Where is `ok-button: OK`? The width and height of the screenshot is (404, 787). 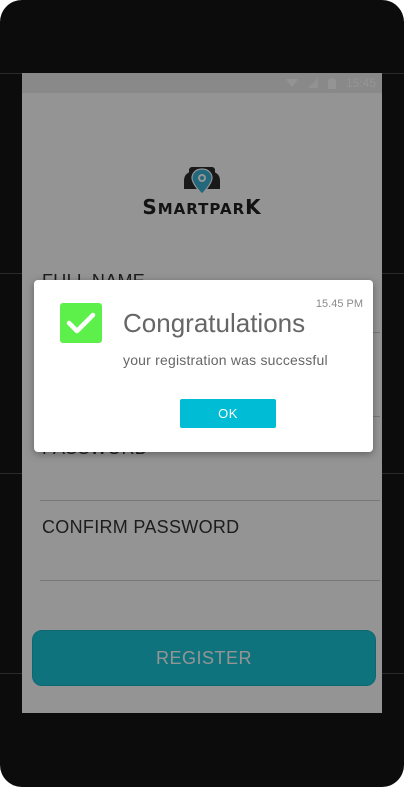
ok-button: OK is located at coordinates (228, 413).